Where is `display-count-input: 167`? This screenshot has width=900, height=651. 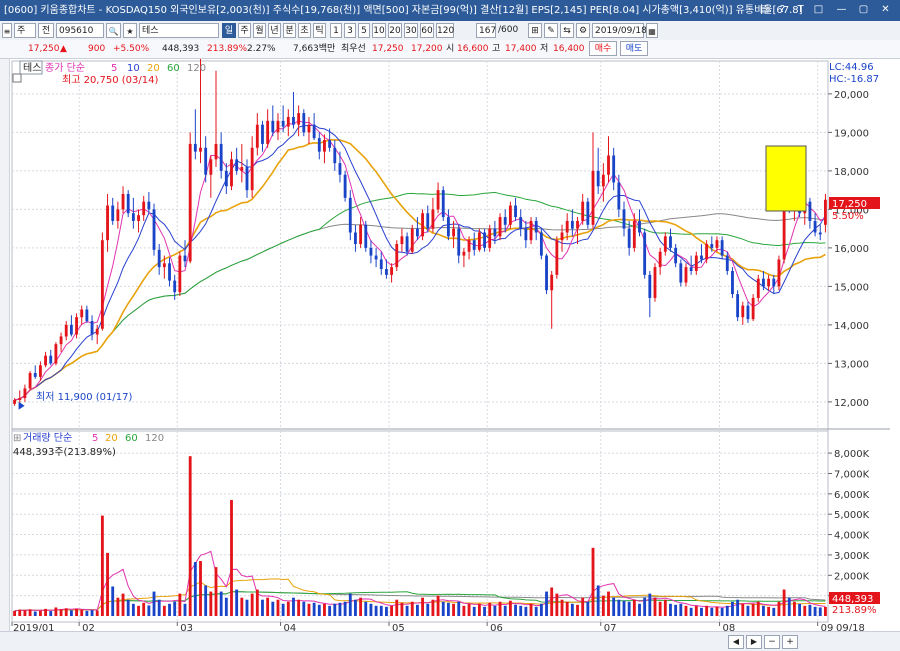 display-count-input: 167 is located at coordinates (486, 30).